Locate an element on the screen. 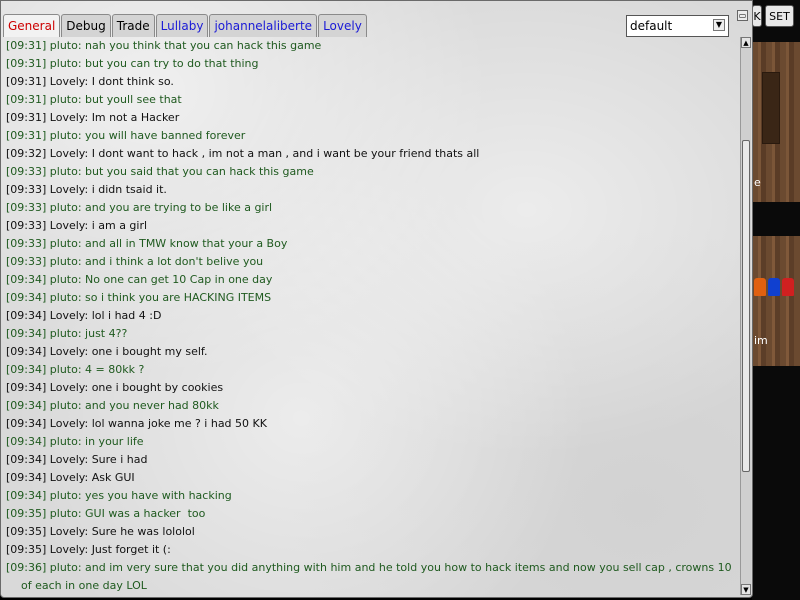 Image resolution: width=800 pixels, height=600 pixels. chat-message: [09:34] Lovely: one i bought my self. is located at coordinates (371, 352).